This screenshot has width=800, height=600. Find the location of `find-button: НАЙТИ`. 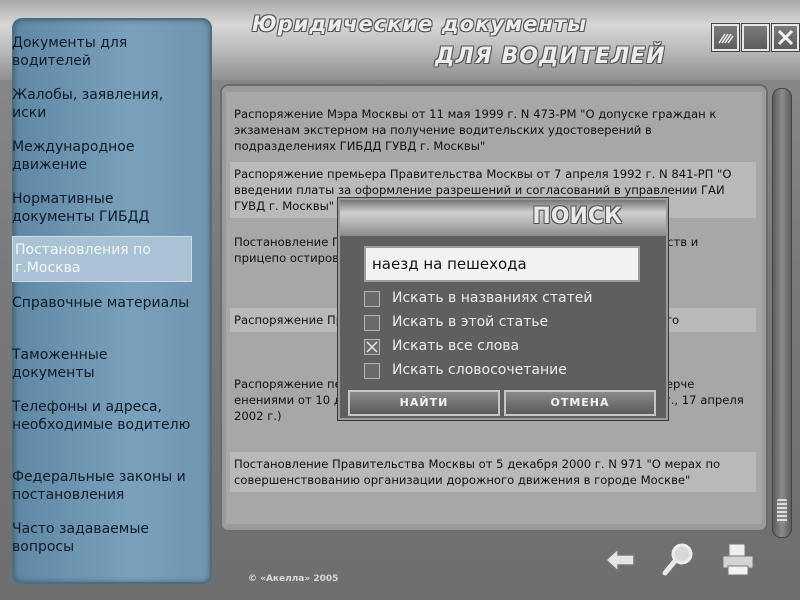

find-button: НАЙТИ is located at coordinates (424, 403).